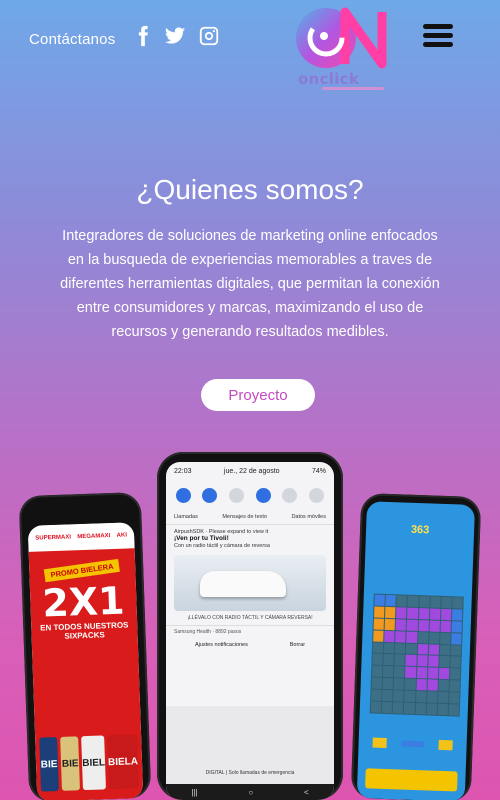 Image resolution: width=500 pixels, height=800 pixels. I want to click on promo-offer: 2X1, so click(83, 602).